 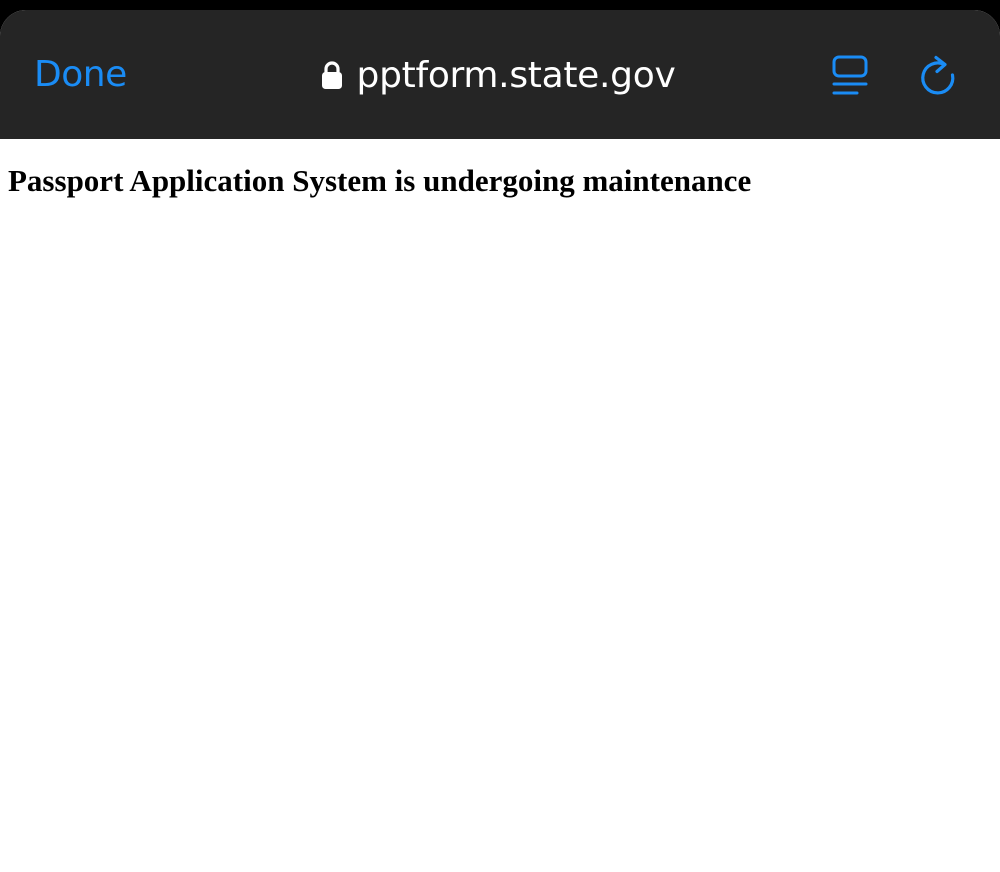 What do you see at coordinates (80, 75) in the screenshot?
I see `done-button: Done` at bounding box center [80, 75].